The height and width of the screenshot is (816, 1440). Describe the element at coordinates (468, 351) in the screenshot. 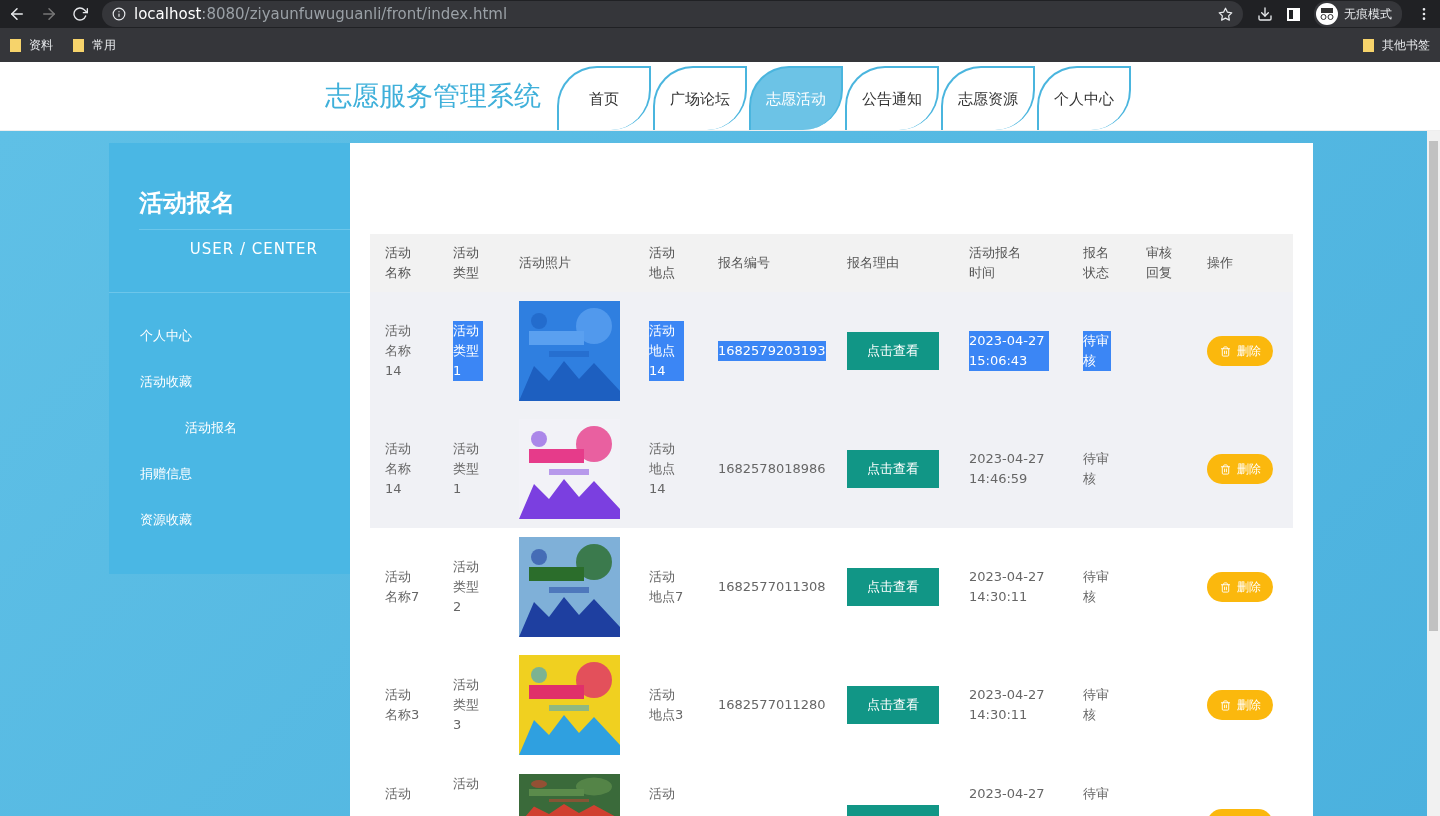

I see `table-cell: 活动类型1` at that location.